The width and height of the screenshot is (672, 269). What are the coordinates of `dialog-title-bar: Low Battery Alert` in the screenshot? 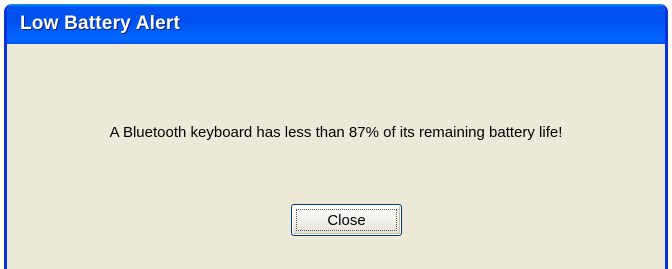 It's located at (336, 24).